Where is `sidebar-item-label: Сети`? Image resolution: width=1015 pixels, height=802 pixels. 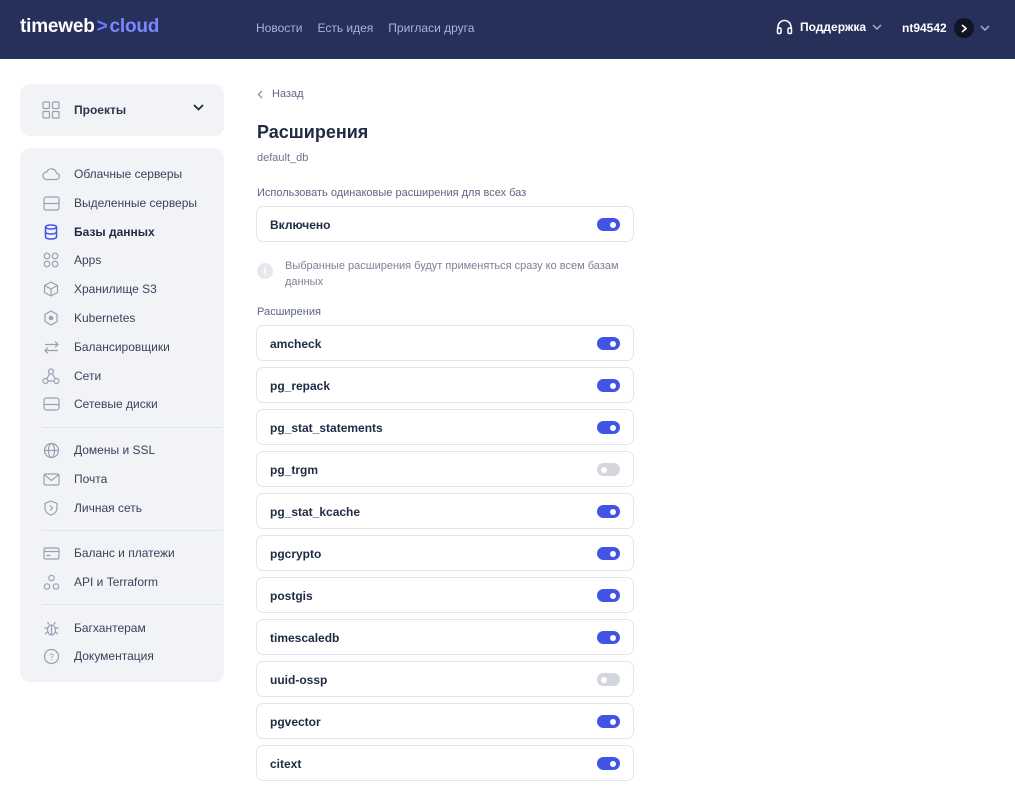
sidebar-item-label: Сети is located at coordinates (88, 376).